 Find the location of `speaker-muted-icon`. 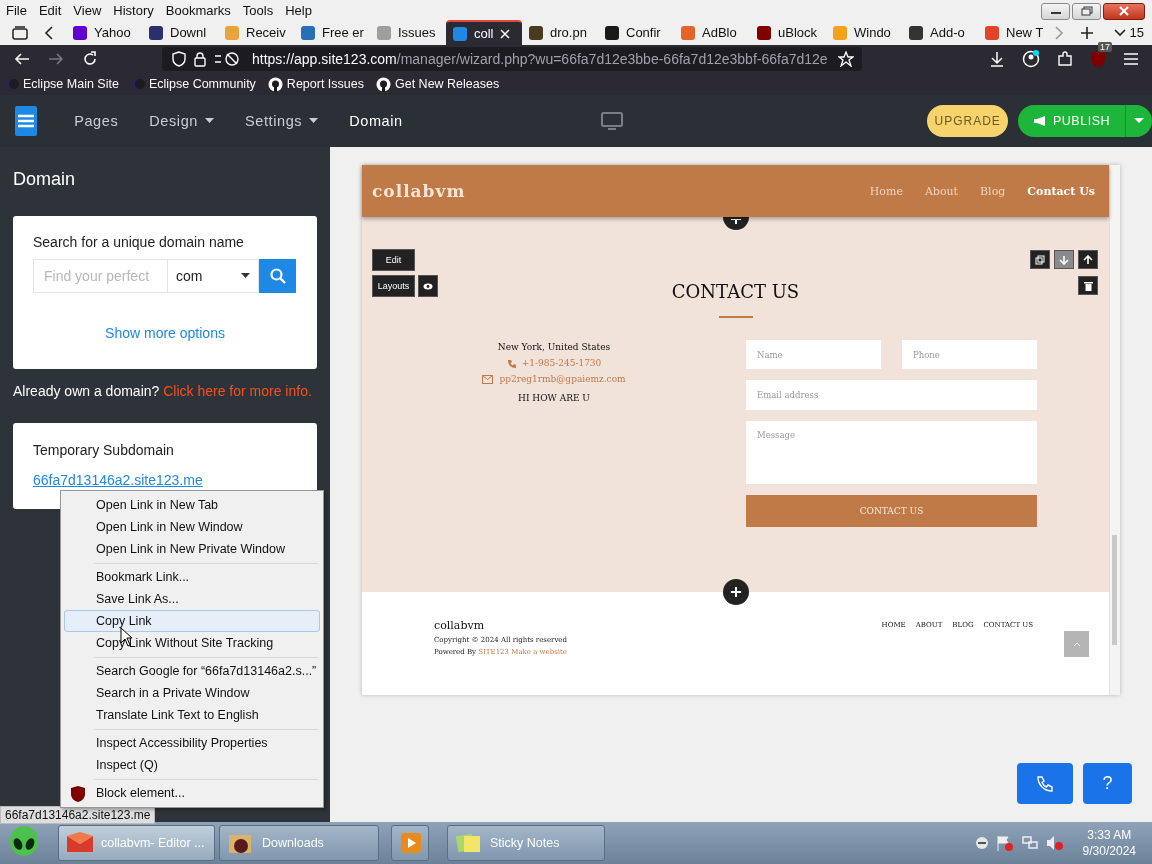

speaker-muted-icon is located at coordinates (1054, 843).